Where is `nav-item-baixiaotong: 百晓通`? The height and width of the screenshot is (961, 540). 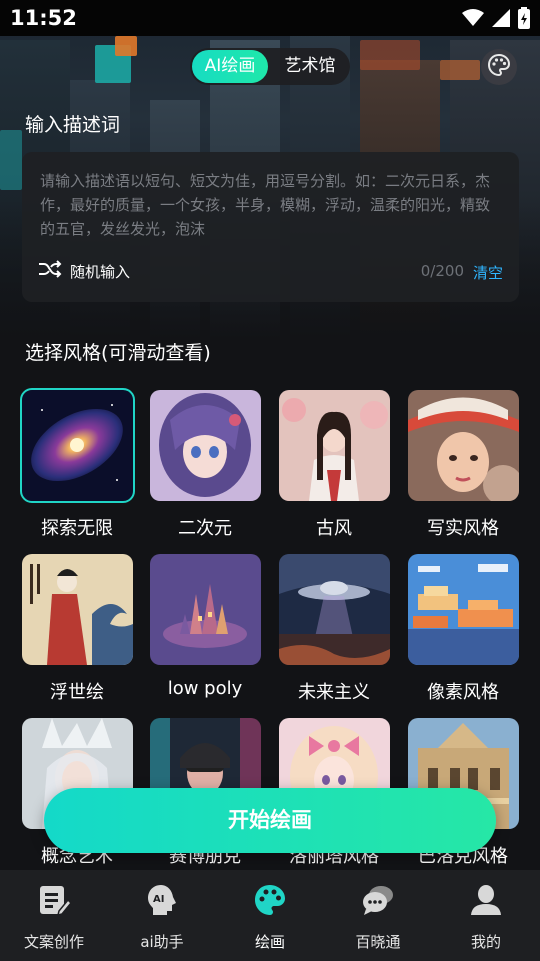 nav-item-baixiaotong: 百晓通 is located at coordinates (378, 915).